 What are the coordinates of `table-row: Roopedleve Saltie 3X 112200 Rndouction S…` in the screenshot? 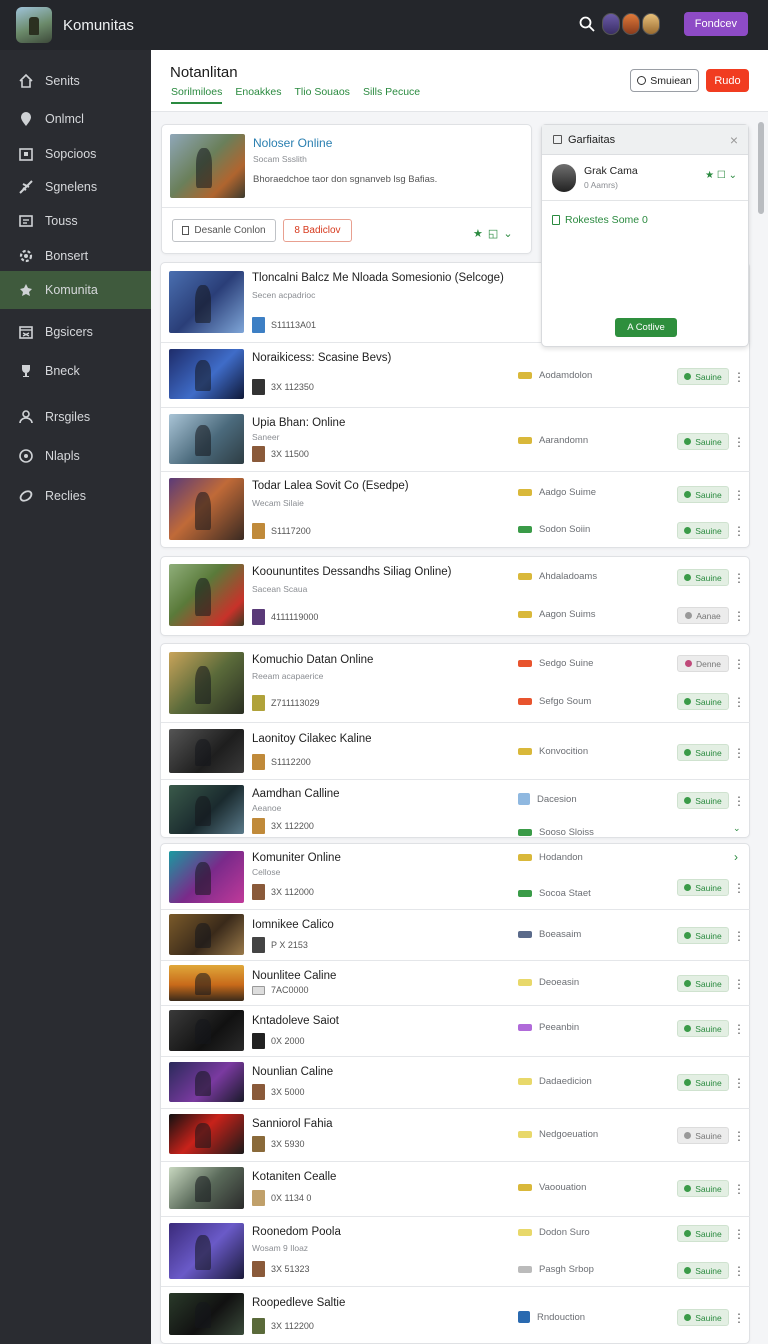 It's located at (455, 1315).